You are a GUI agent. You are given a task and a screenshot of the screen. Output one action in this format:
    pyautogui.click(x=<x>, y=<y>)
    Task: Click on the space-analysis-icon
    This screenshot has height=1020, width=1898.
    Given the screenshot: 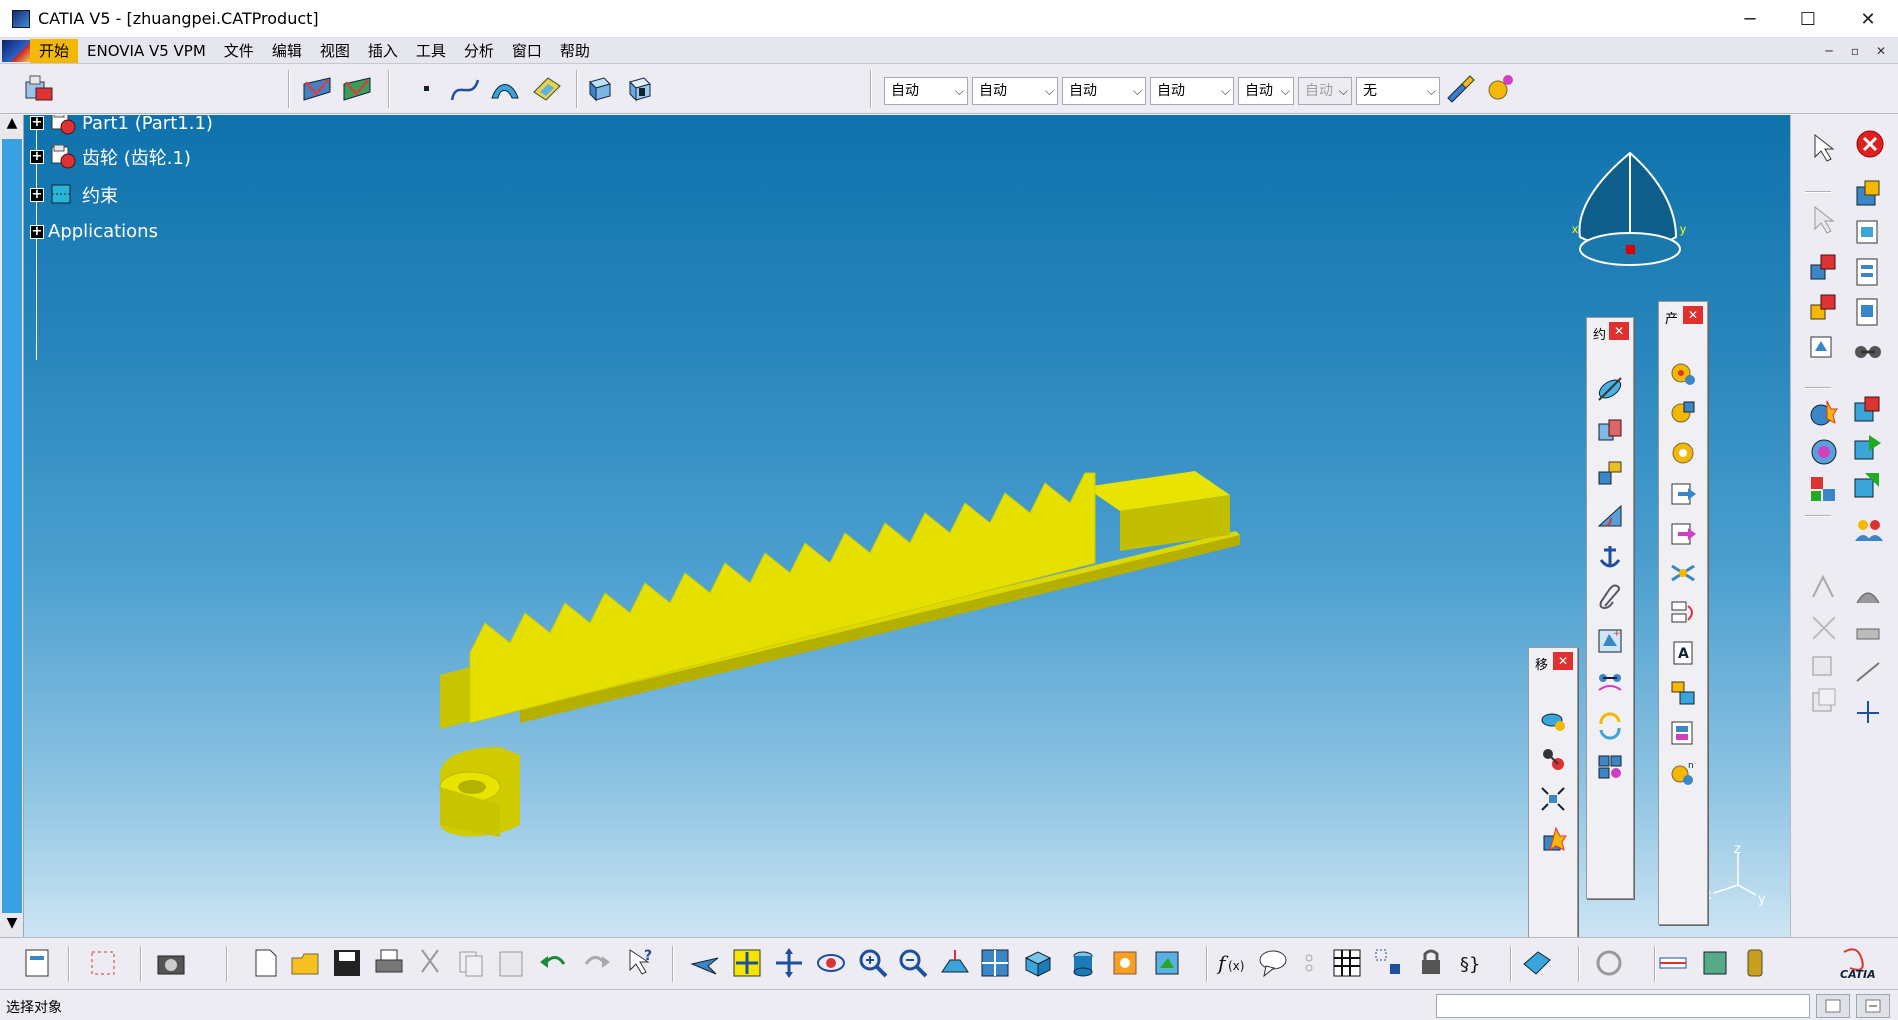 What is the action you would take?
    pyautogui.click(x=1868, y=712)
    